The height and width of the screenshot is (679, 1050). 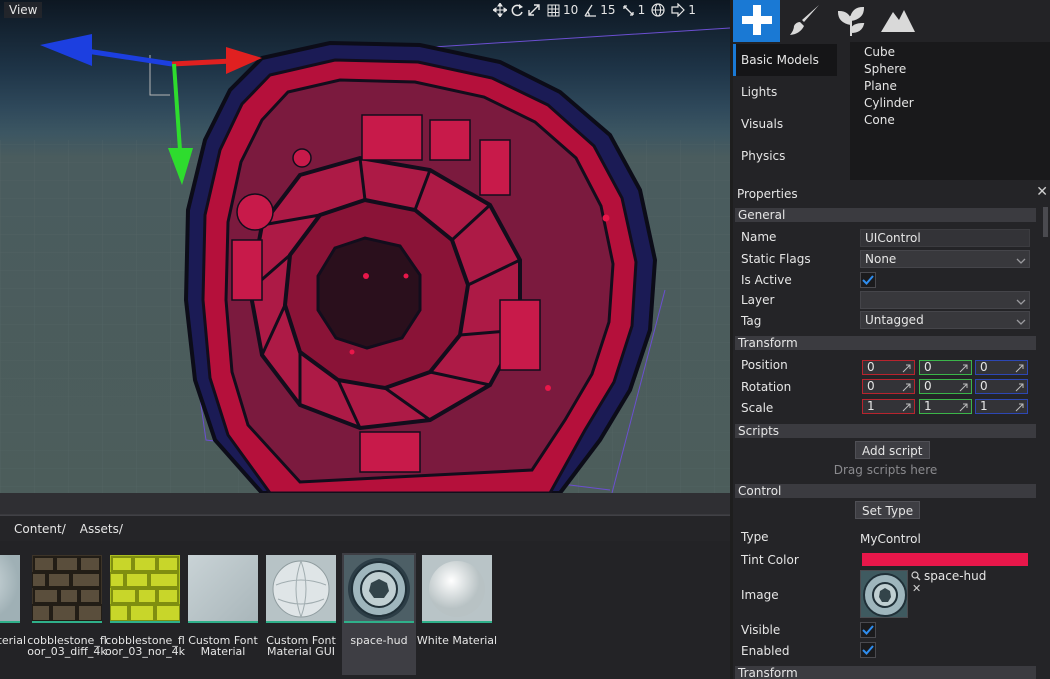 I want to click on model-item-cylinder: Cylinder, so click(x=950, y=103).